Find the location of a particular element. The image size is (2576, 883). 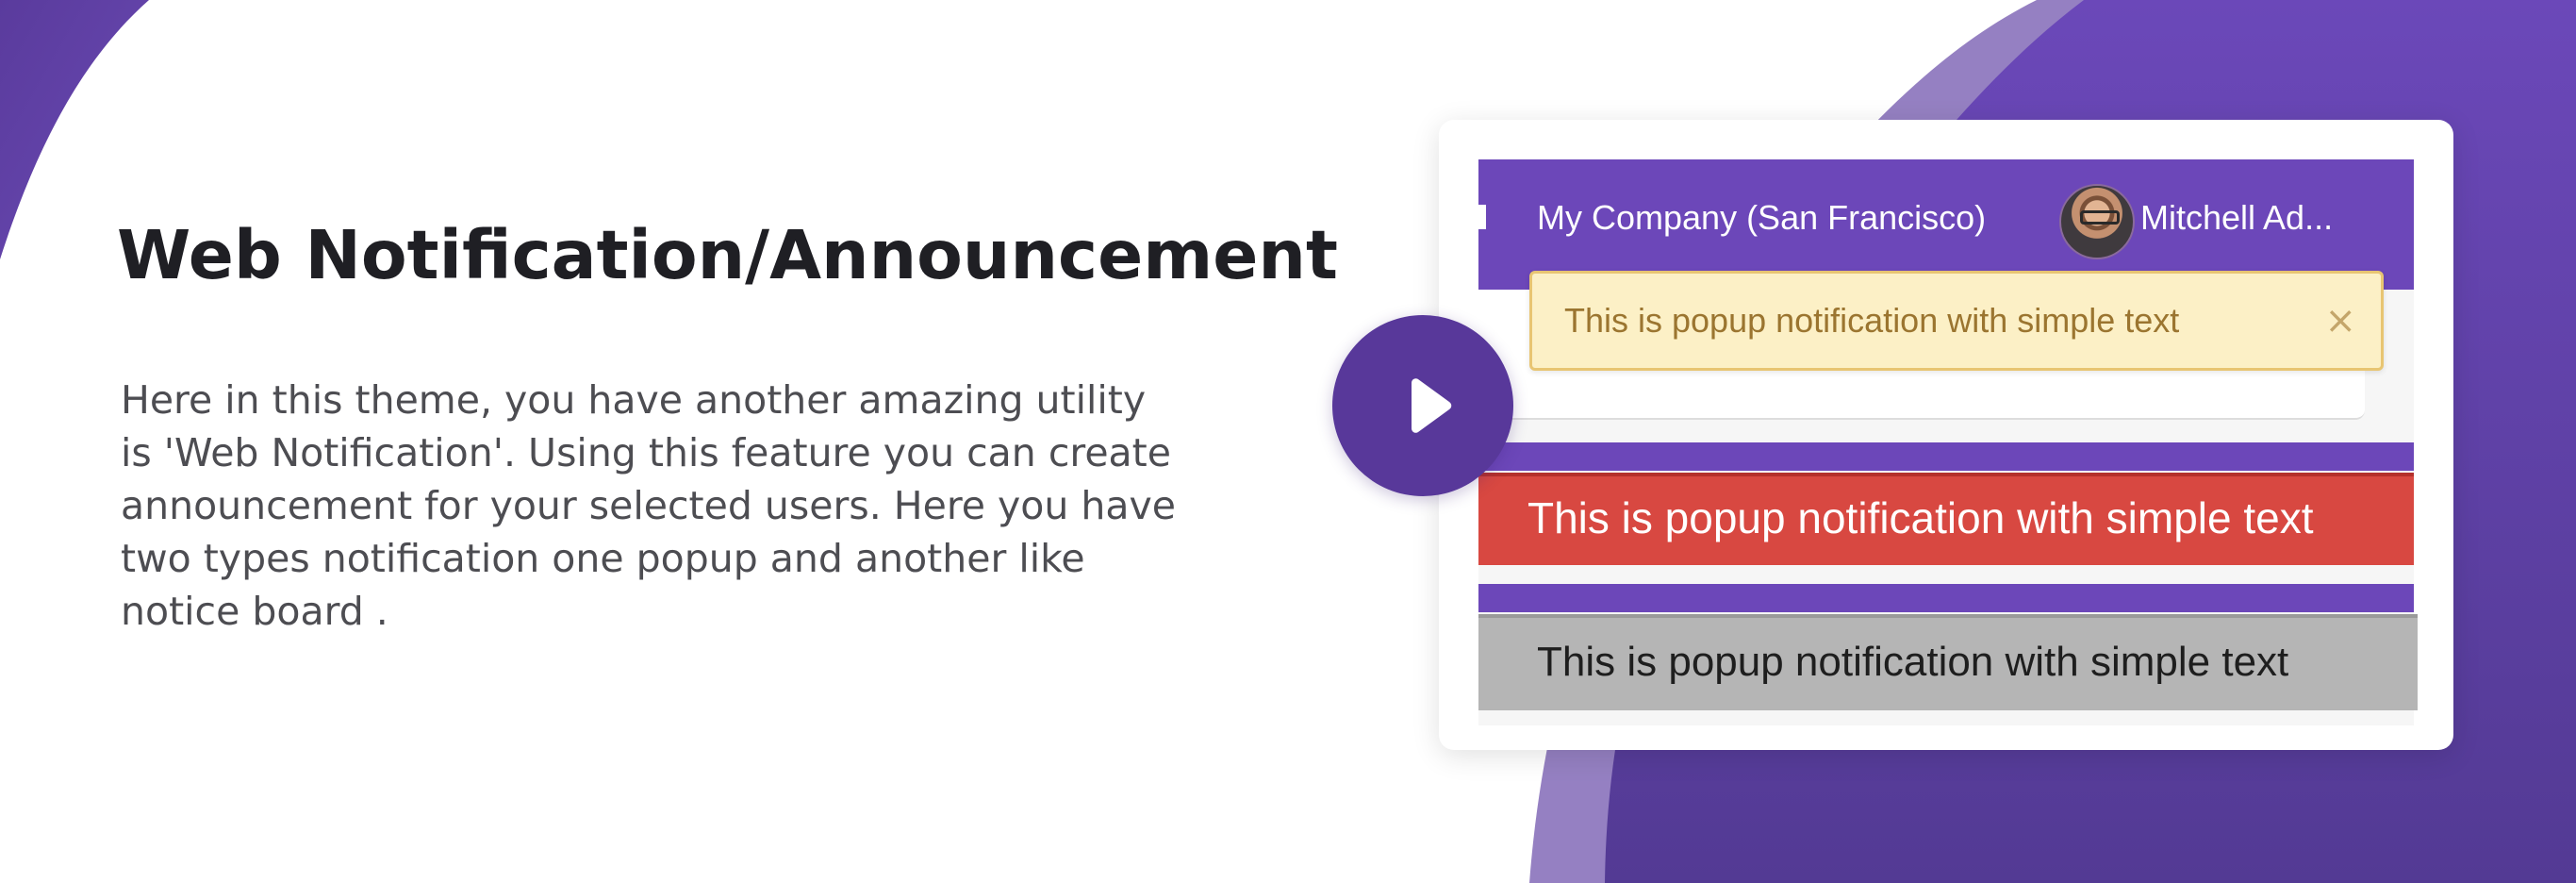

play-icon is located at coordinates (1432, 406).